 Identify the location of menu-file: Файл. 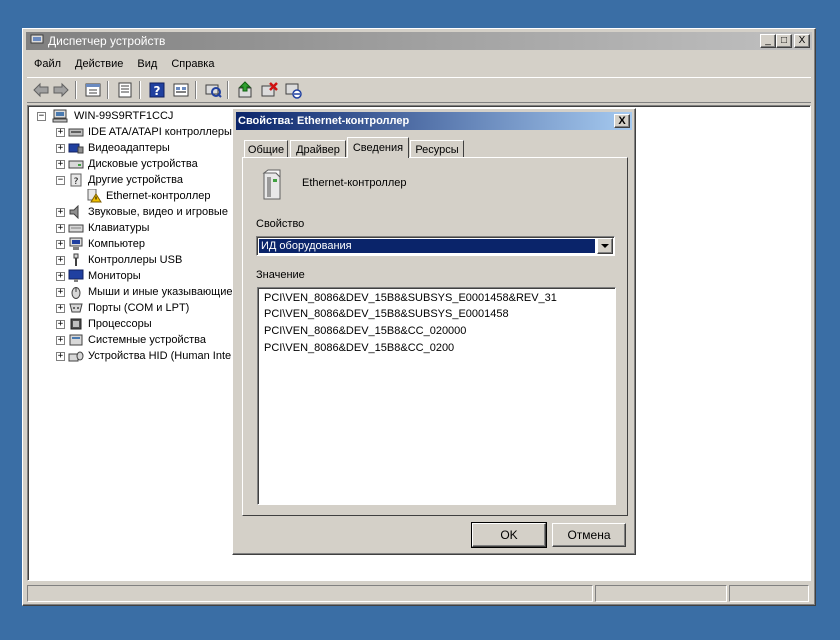
(47, 64).